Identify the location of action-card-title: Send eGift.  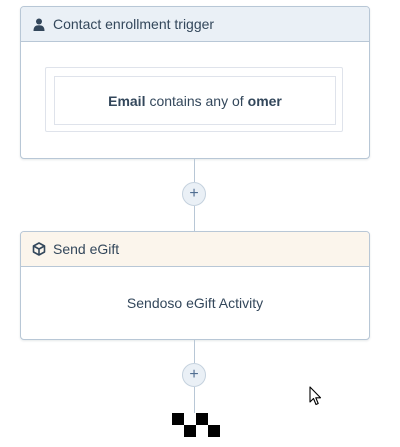
(86, 249).